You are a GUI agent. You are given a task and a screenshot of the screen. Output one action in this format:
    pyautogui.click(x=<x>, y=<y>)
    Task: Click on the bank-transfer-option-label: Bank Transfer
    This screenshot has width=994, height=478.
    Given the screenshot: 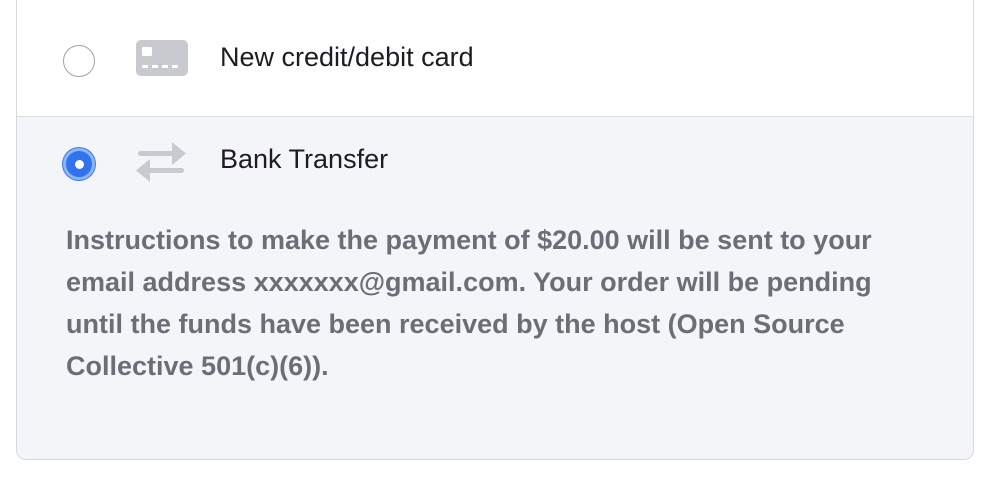 What is the action you would take?
    pyautogui.click(x=304, y=159)
    